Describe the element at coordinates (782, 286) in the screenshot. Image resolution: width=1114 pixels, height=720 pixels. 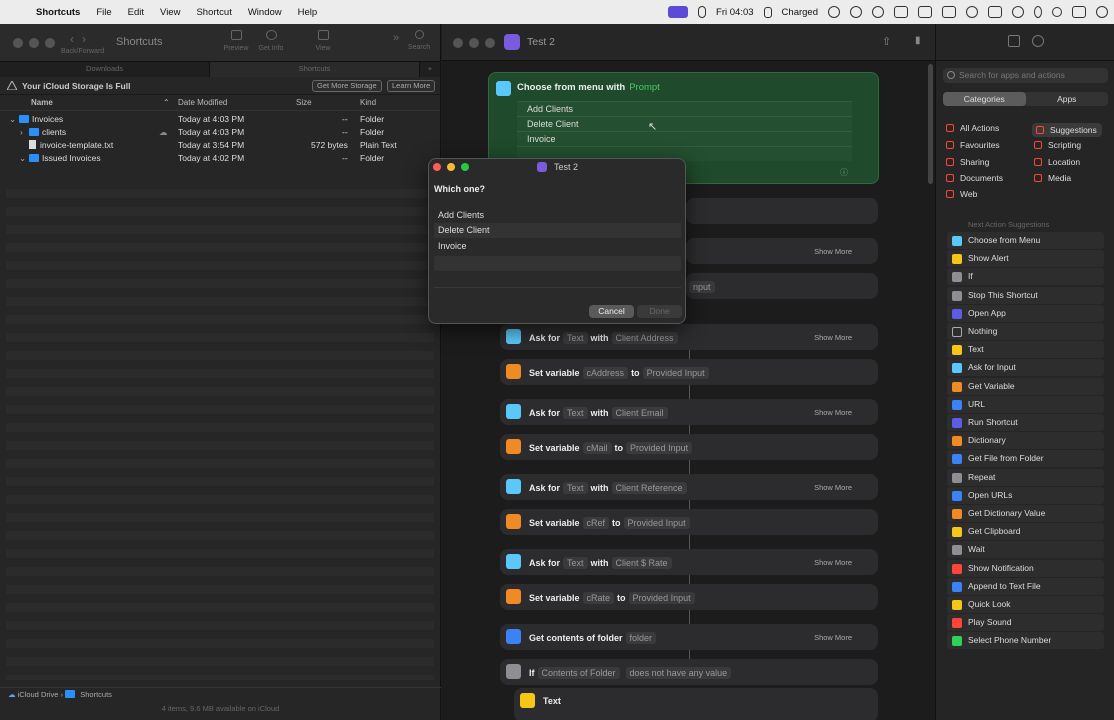
I see `action-row-hidden: nput` at that location.